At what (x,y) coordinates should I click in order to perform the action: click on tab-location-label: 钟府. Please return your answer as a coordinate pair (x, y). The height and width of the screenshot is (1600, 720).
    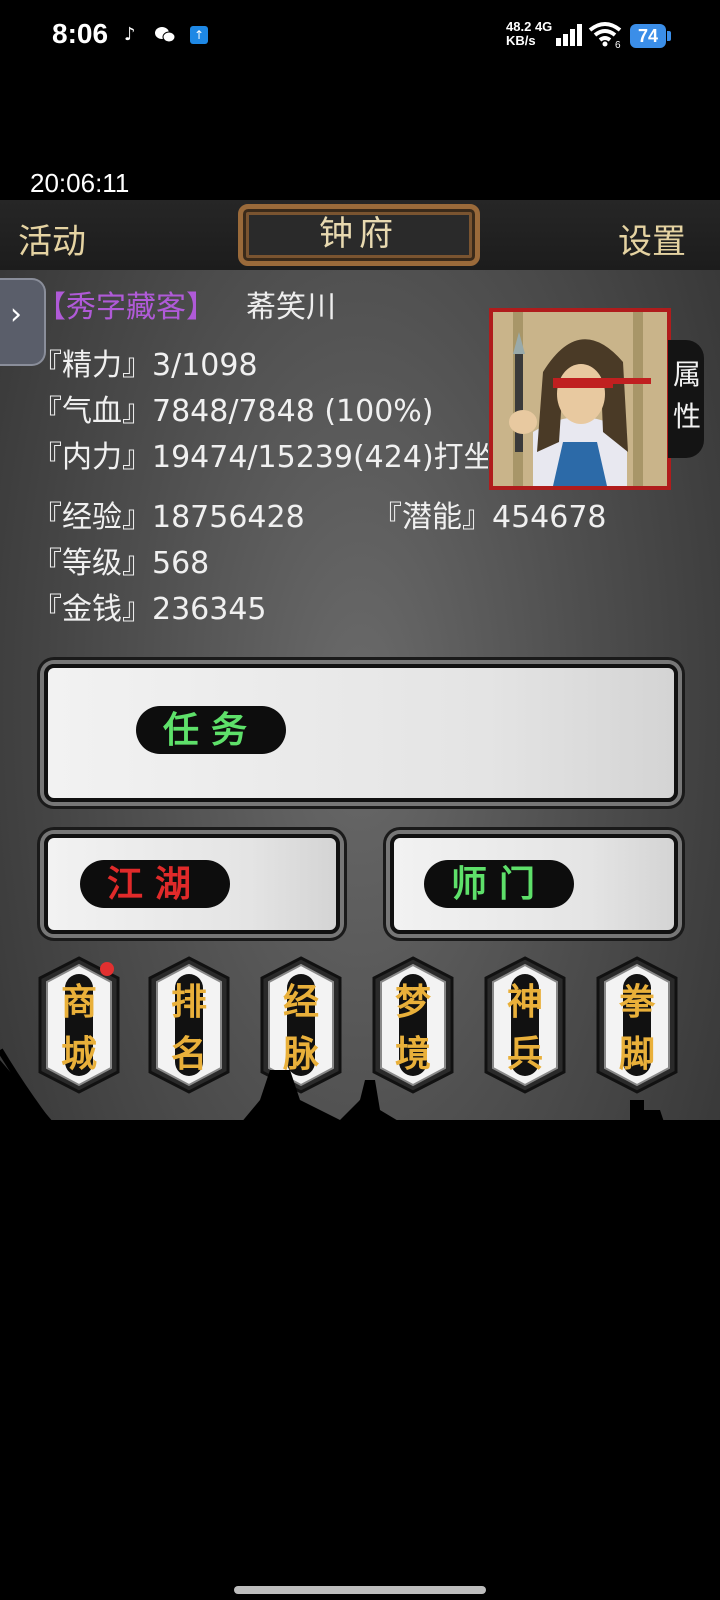
    Looking at the image, I should click on (359, 234).